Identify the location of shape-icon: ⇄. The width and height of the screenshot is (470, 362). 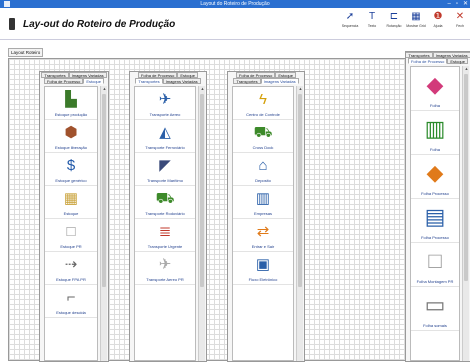
(263, 231).